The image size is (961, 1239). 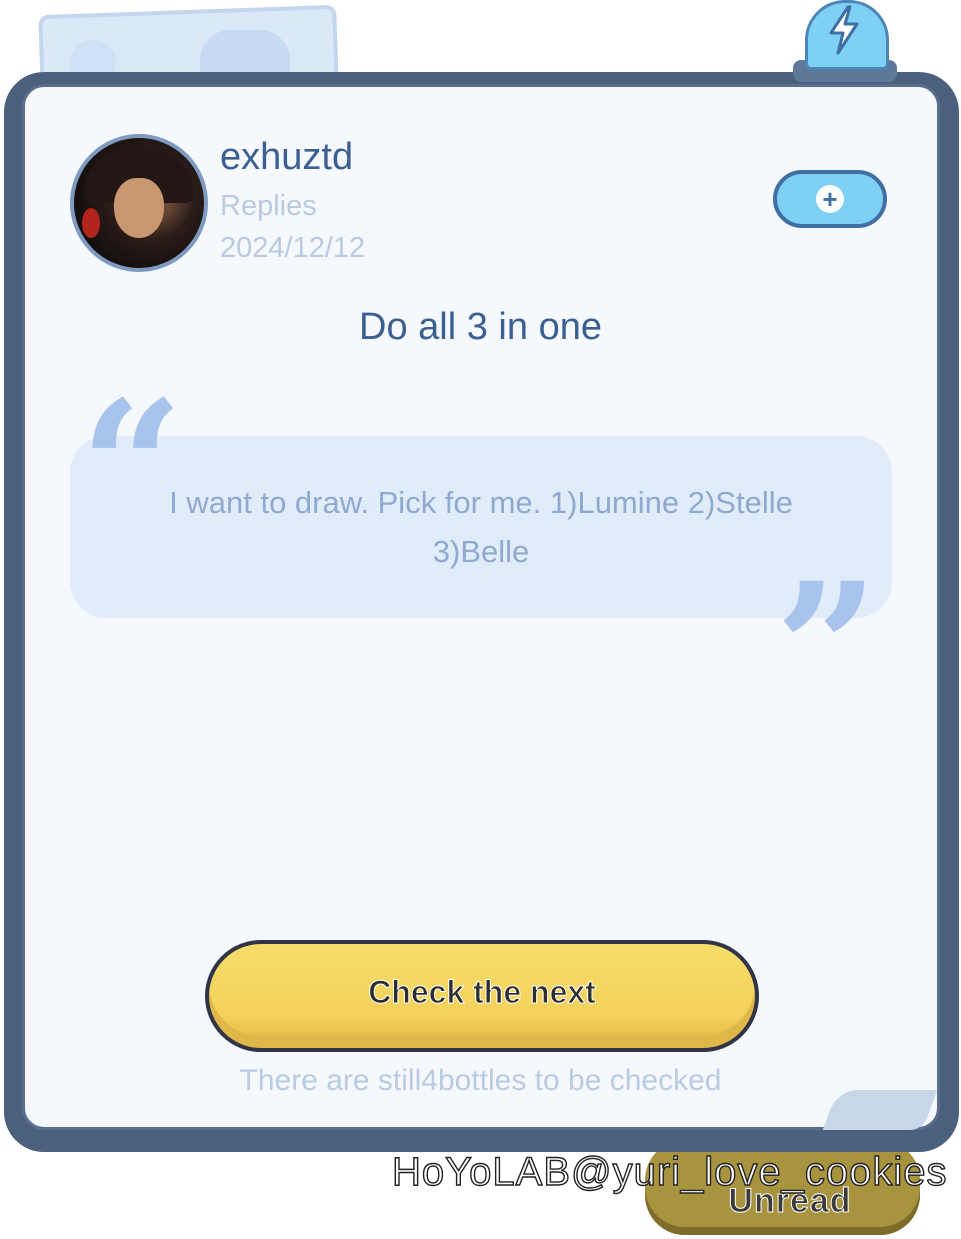 I want to click on username: exhuztd, so click(x=286, y=157).